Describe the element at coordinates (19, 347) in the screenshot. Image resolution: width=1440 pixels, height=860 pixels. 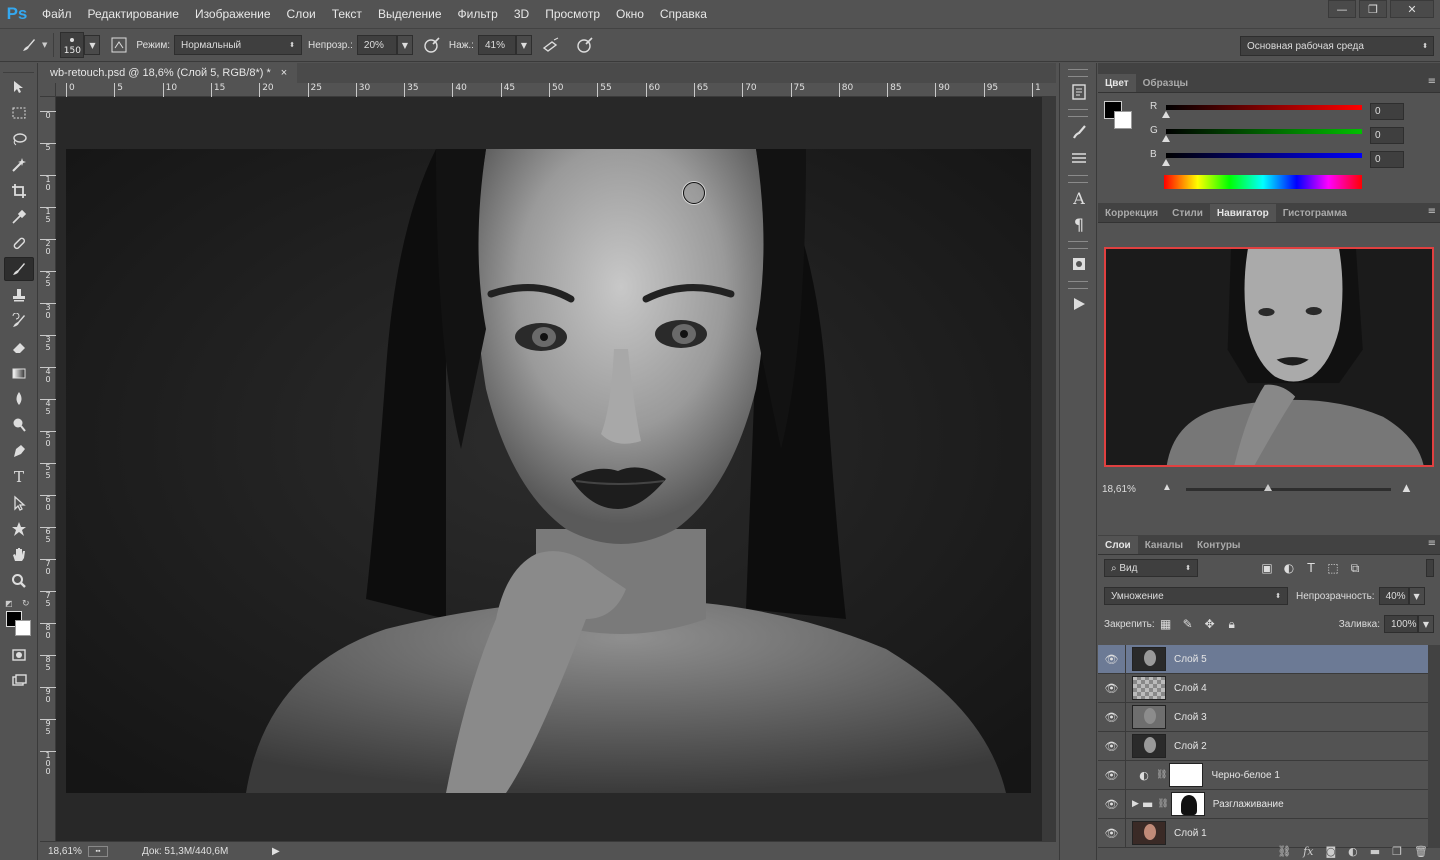
I see `eraser-tool-icon` at that location.